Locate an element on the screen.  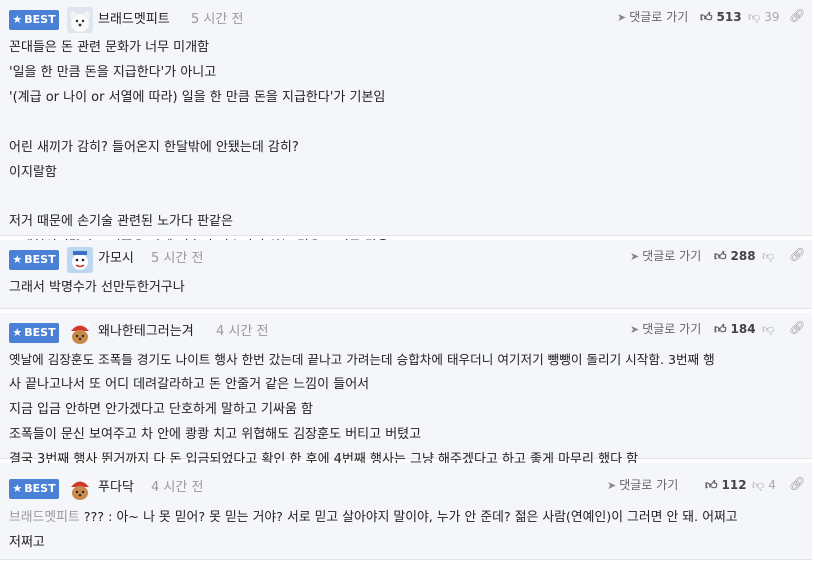
author-nickname: 푸다닥 is located at coordinates (116, 488).